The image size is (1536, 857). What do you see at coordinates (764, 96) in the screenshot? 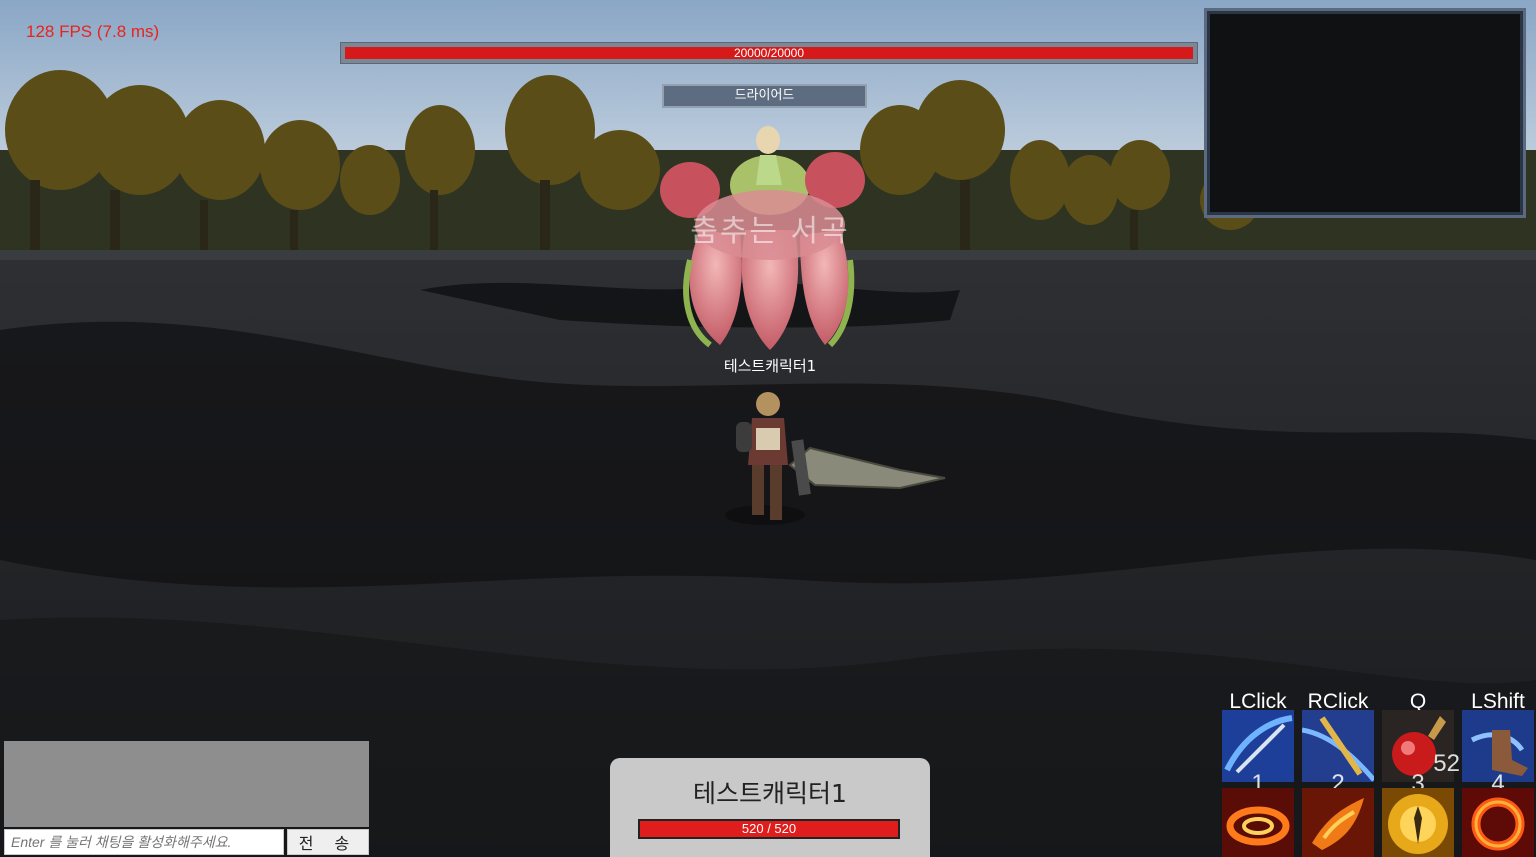
I see `boss-name-plate: 드라이어드` at bounding box center [764, 96].